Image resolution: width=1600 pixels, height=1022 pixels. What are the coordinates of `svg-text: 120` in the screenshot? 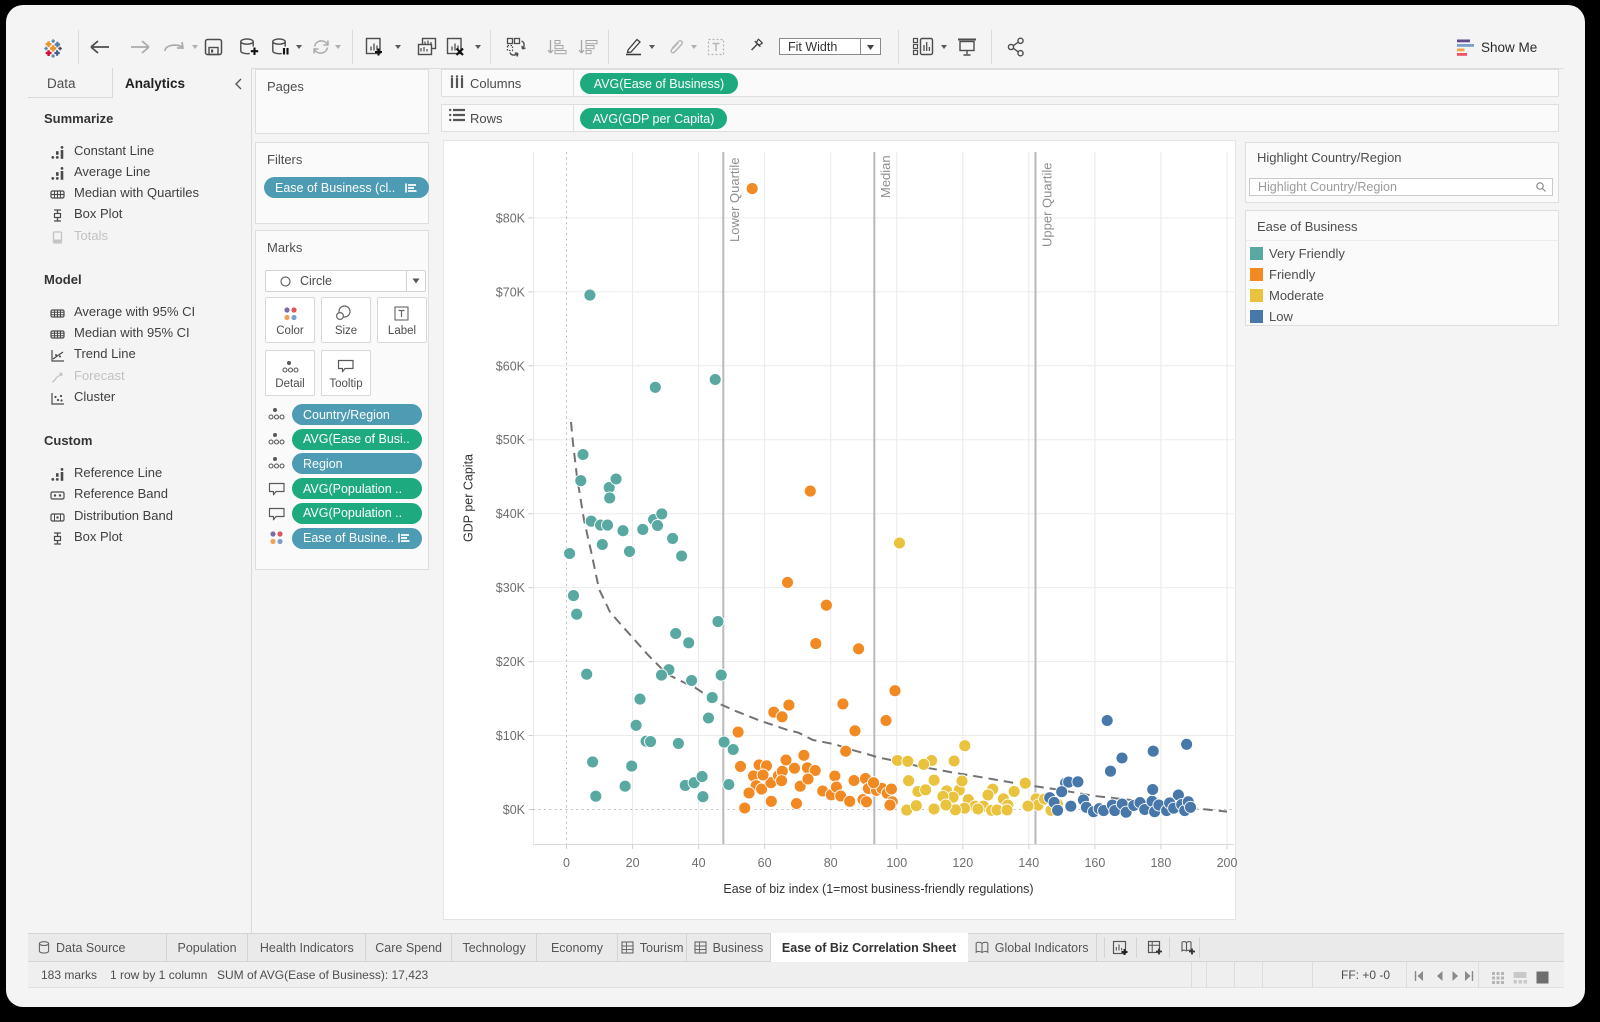 It's located at (962, 863).